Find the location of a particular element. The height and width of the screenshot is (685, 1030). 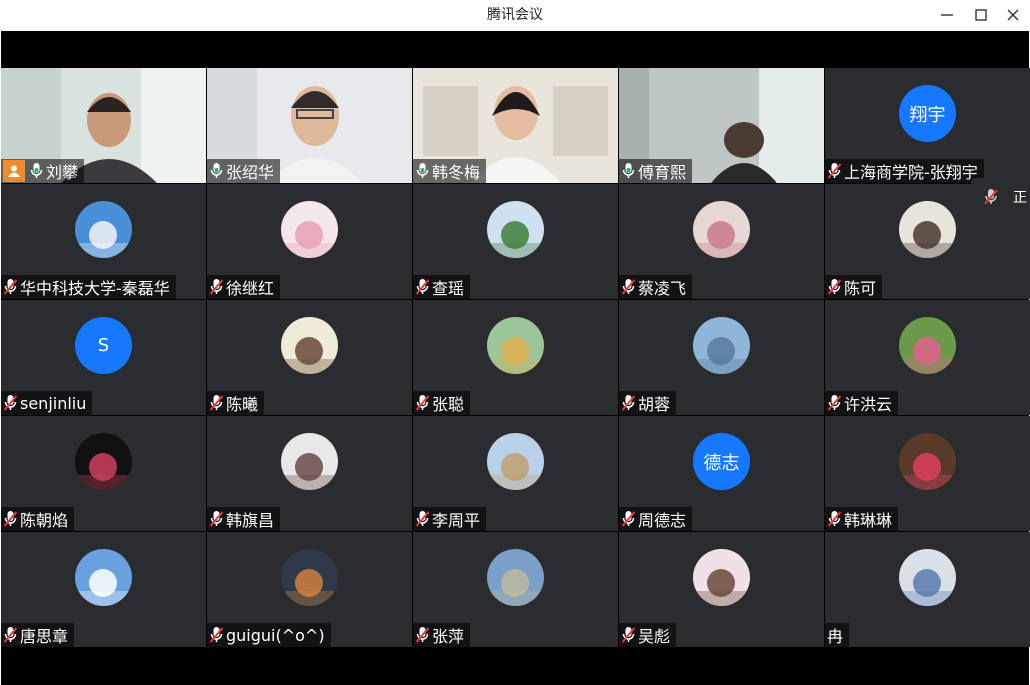

participant-name-tag: 张绍华 is located at coordinates (244, 171).